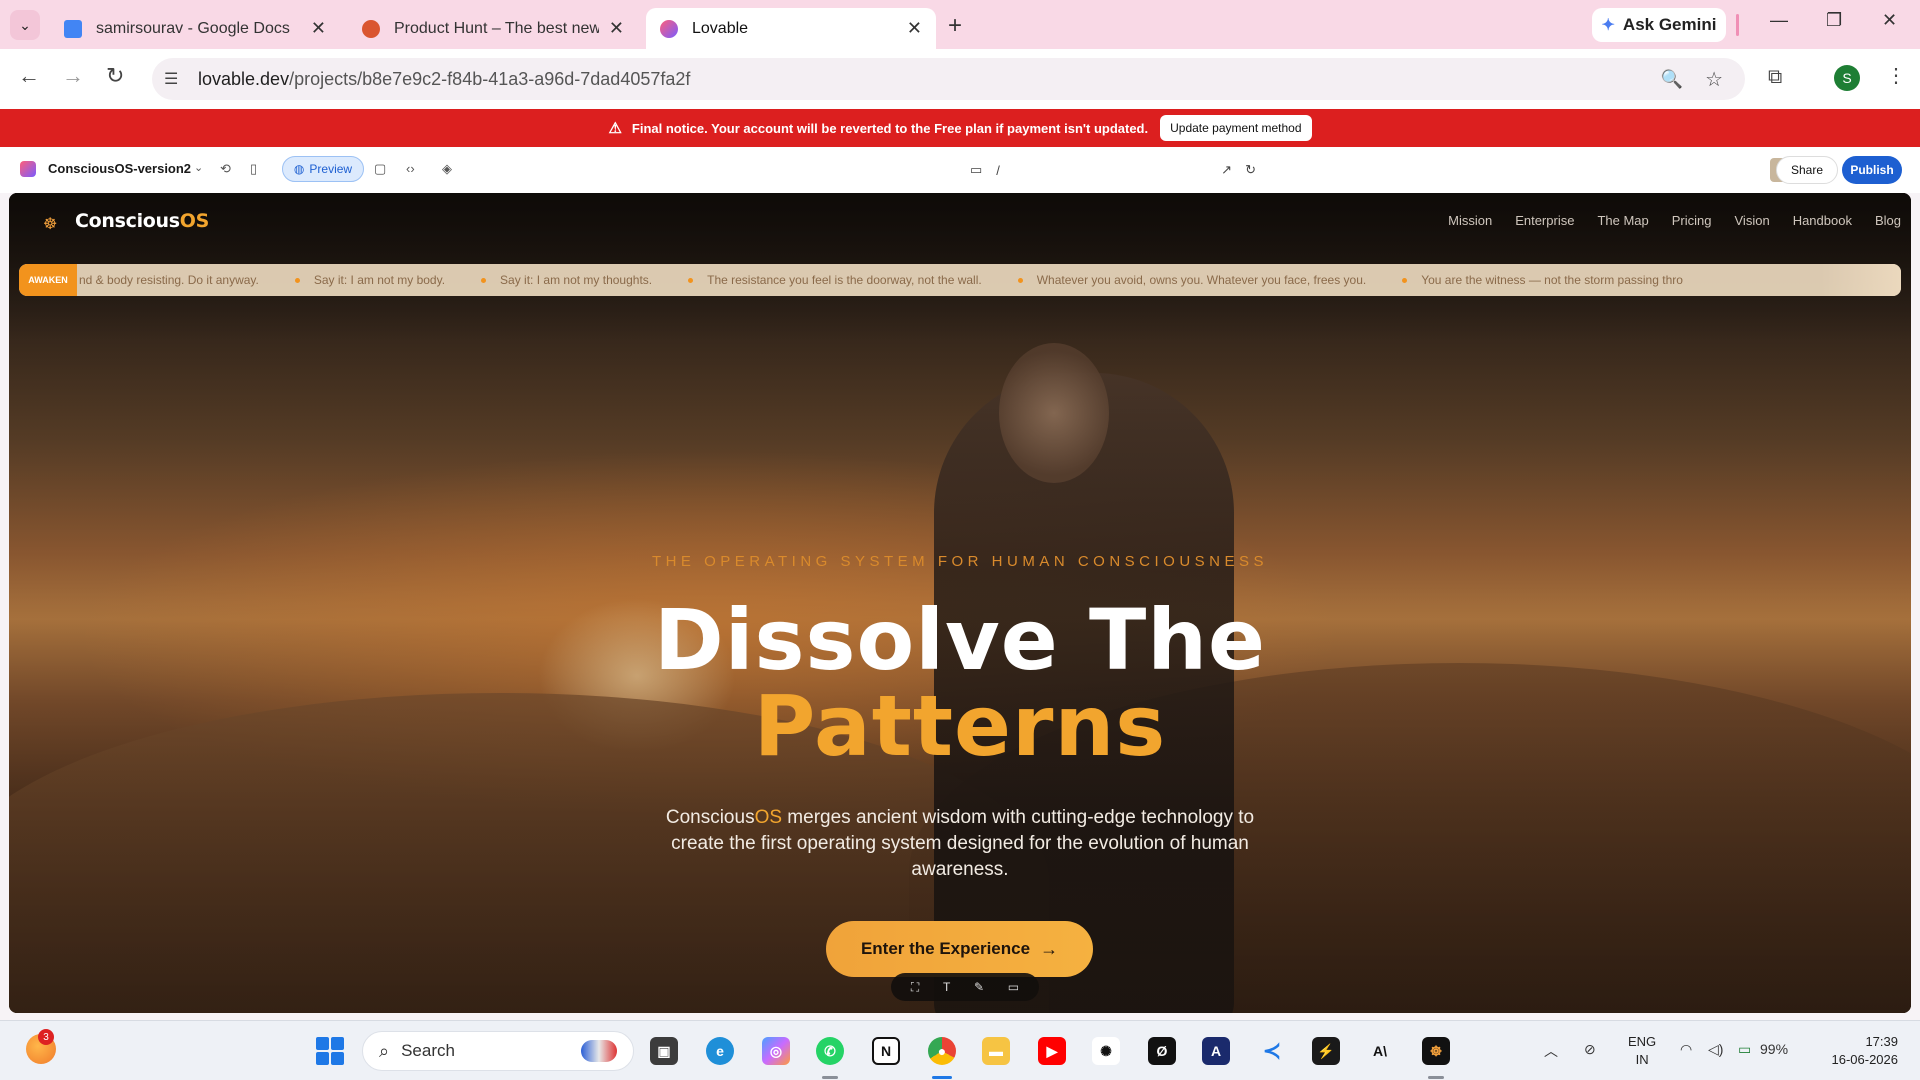 Image resolution: width=1920 pixels, height=1080 pixels. What do you see at coordinates (1865, 1059) in the screenshot?
I see `clock-date: 16-06-2026` at bounding box center [1865, 1059].